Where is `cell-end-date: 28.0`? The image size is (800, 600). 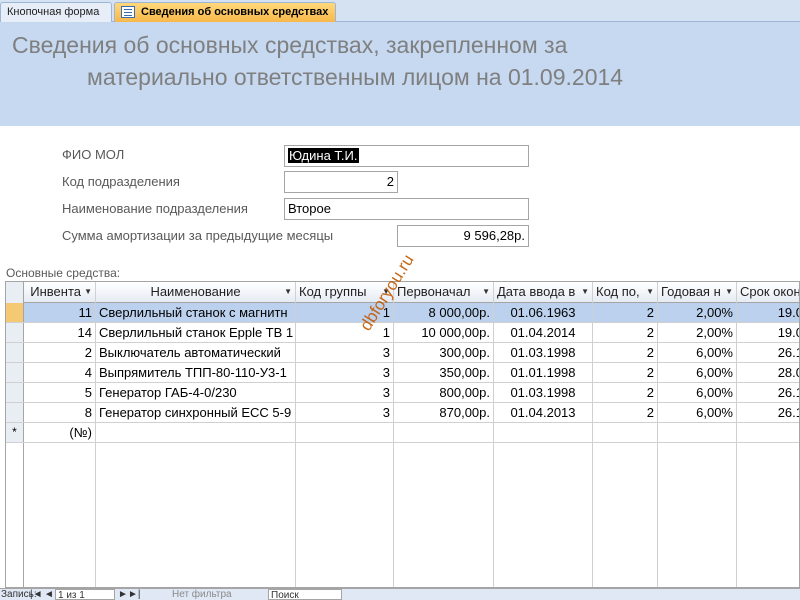
cell-end-date: 28.0 is located at coordinates (768, 372).